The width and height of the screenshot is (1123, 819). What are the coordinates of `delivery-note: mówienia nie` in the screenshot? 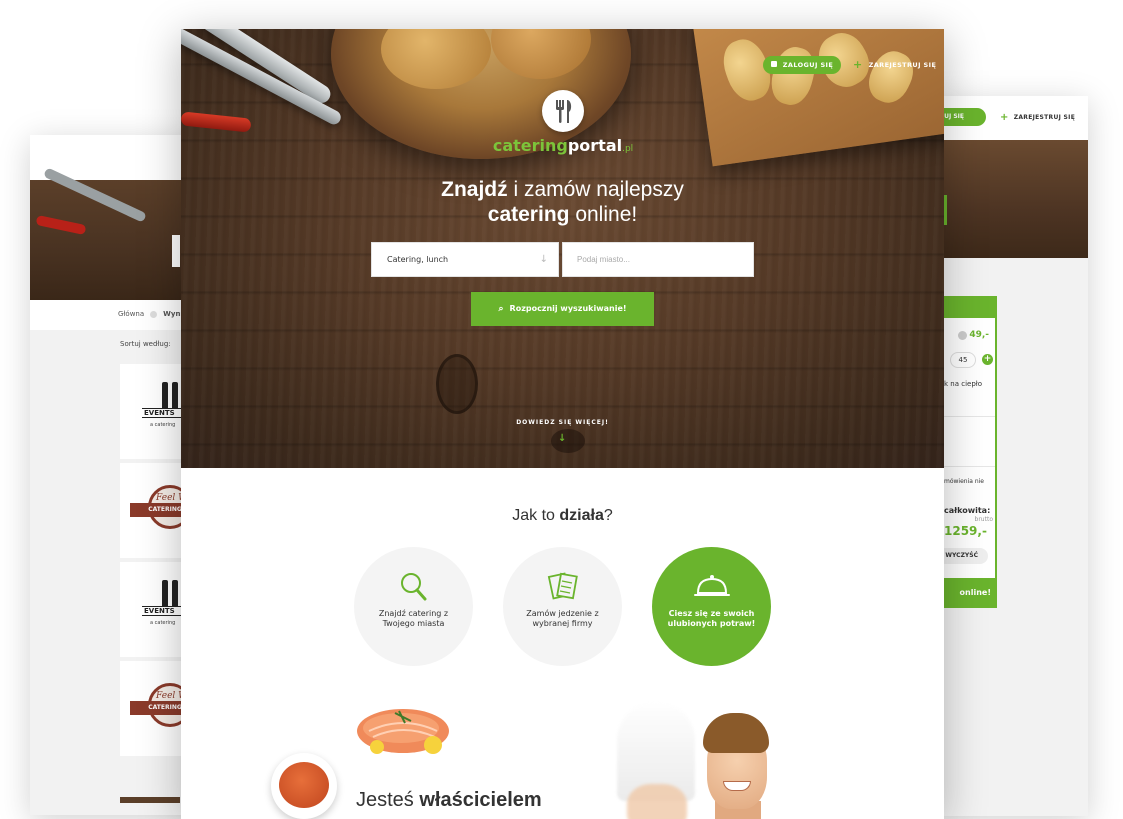 It's located at (964, 481).